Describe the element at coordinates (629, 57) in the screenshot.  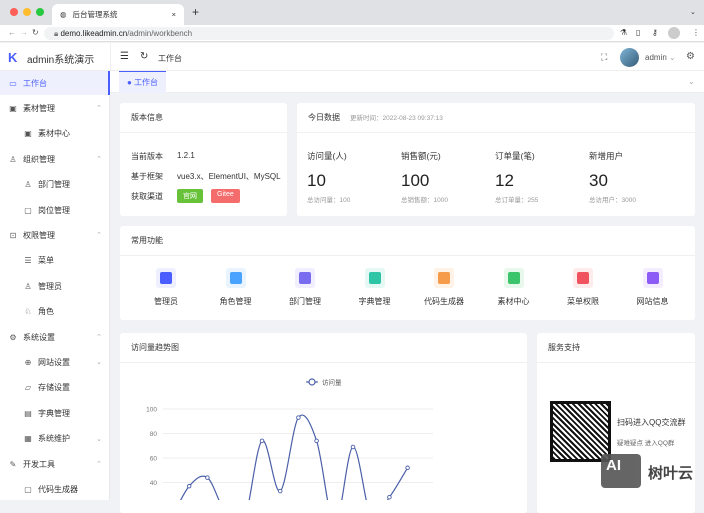
I see `avatar` at that location.